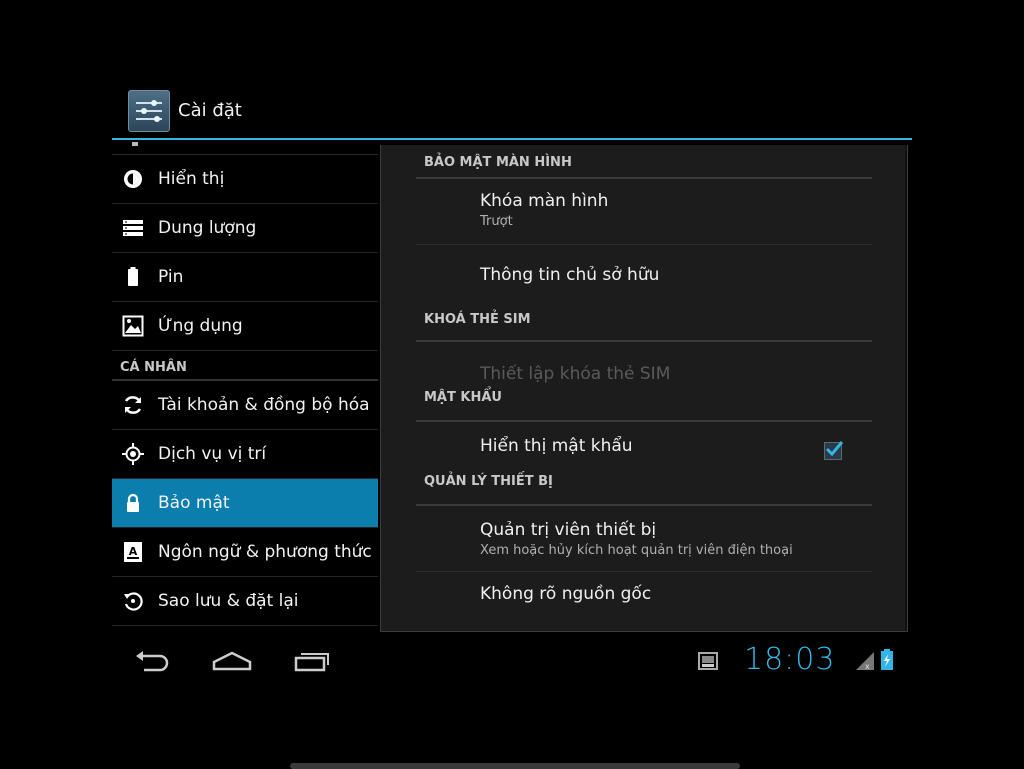 This screenshot has height=769, width=1024. What do you see at coordinates (133, 228) in the screenshot?
I see `storage-icon` at bounding box center [133, 228].